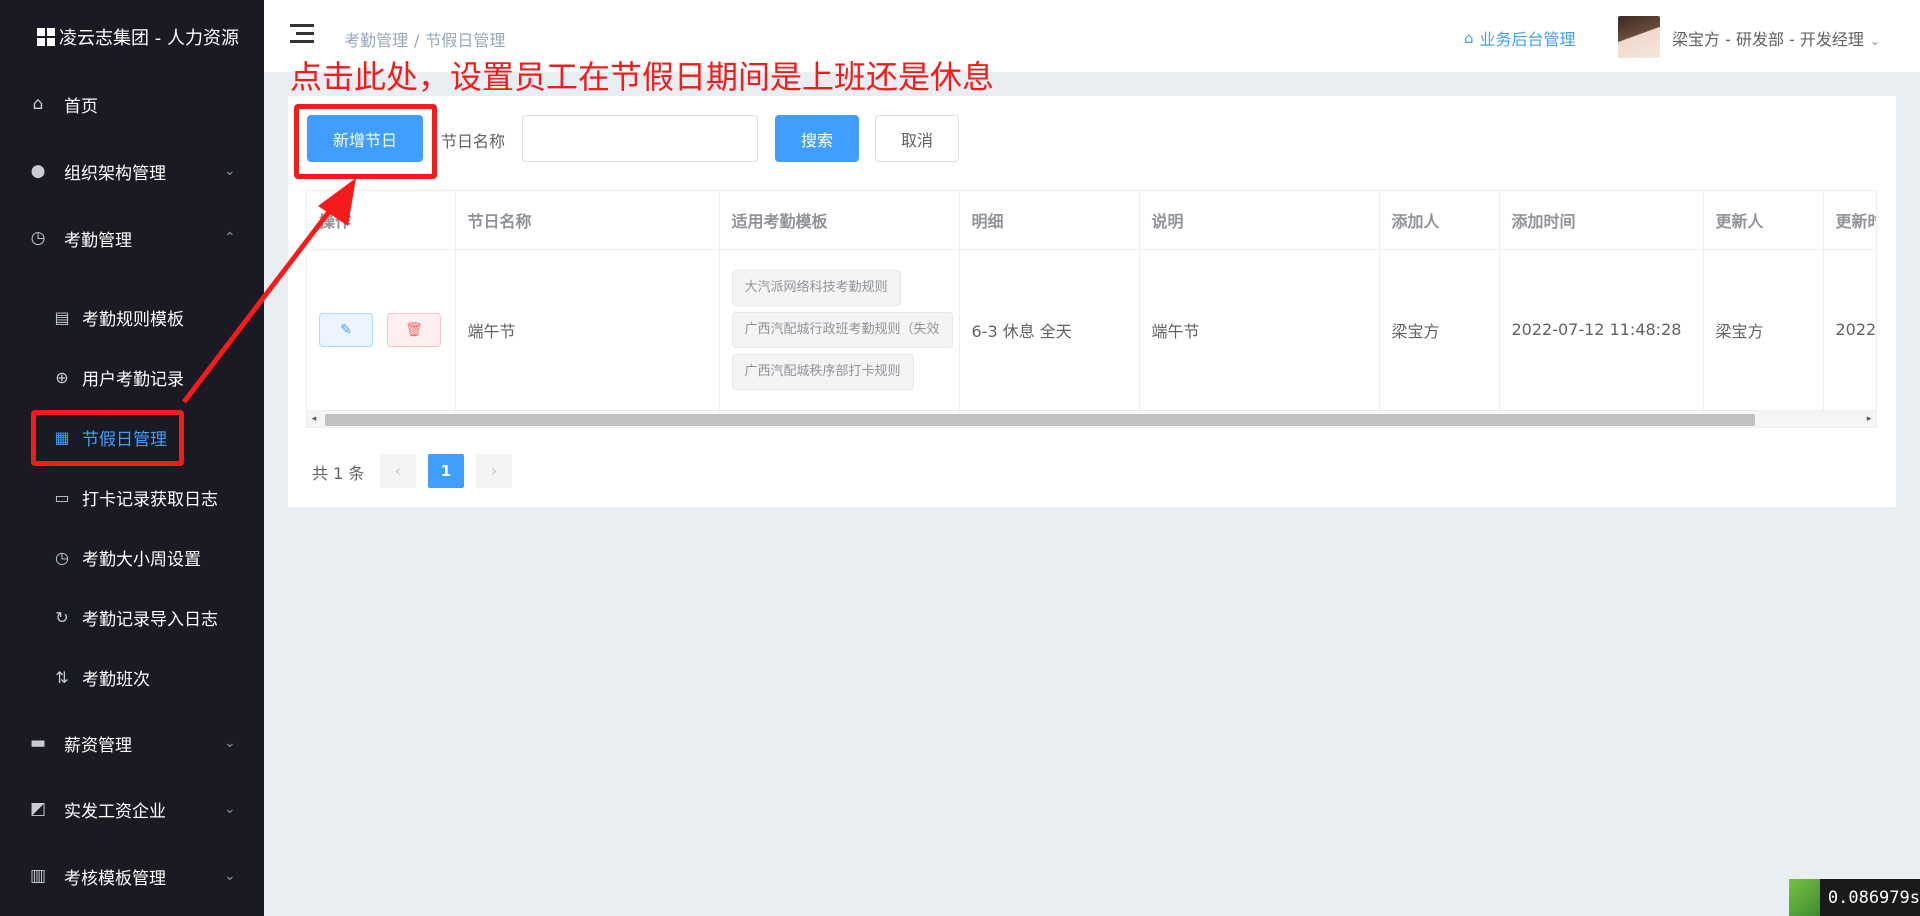 This screenshot has height=916, width=1920. I want to click on submenu-item-user-records: ⊕ 用户考勤记录, so click(132, 377).